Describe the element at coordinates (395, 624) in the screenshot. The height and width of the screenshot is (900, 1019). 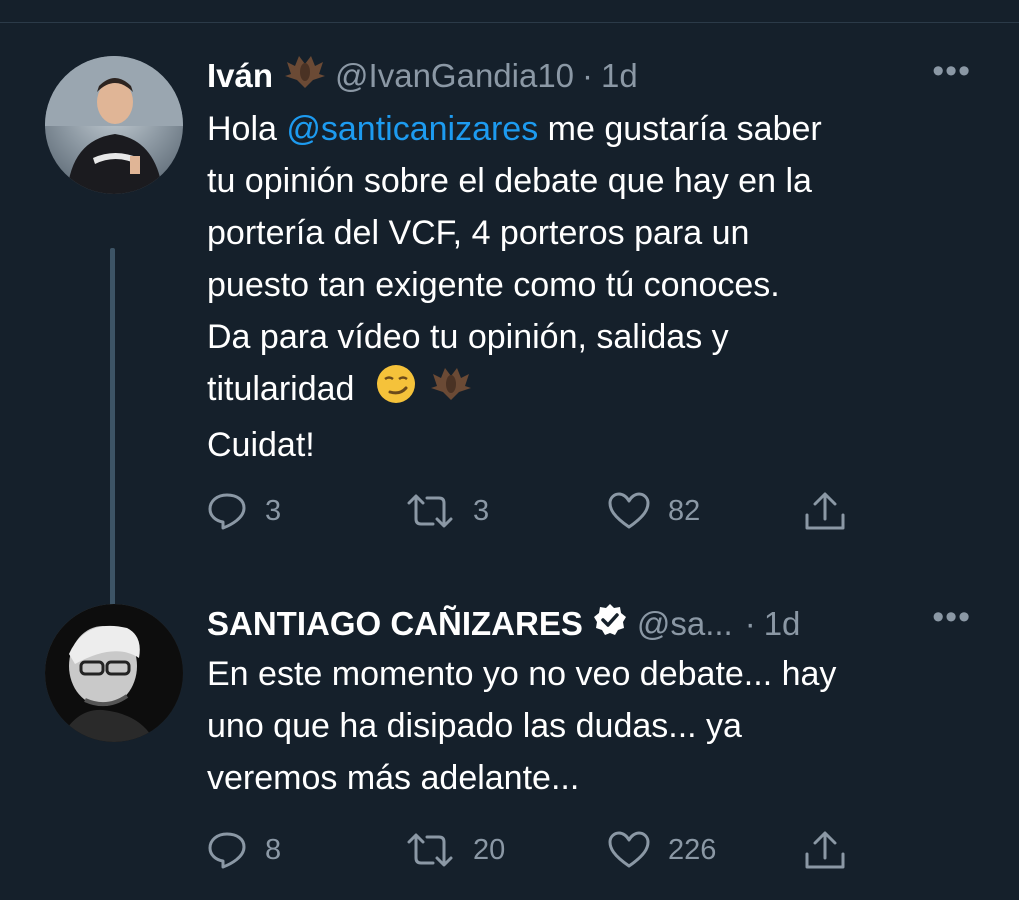
I see `display-name: SANTIAGO CAÑIZARES` at that location.